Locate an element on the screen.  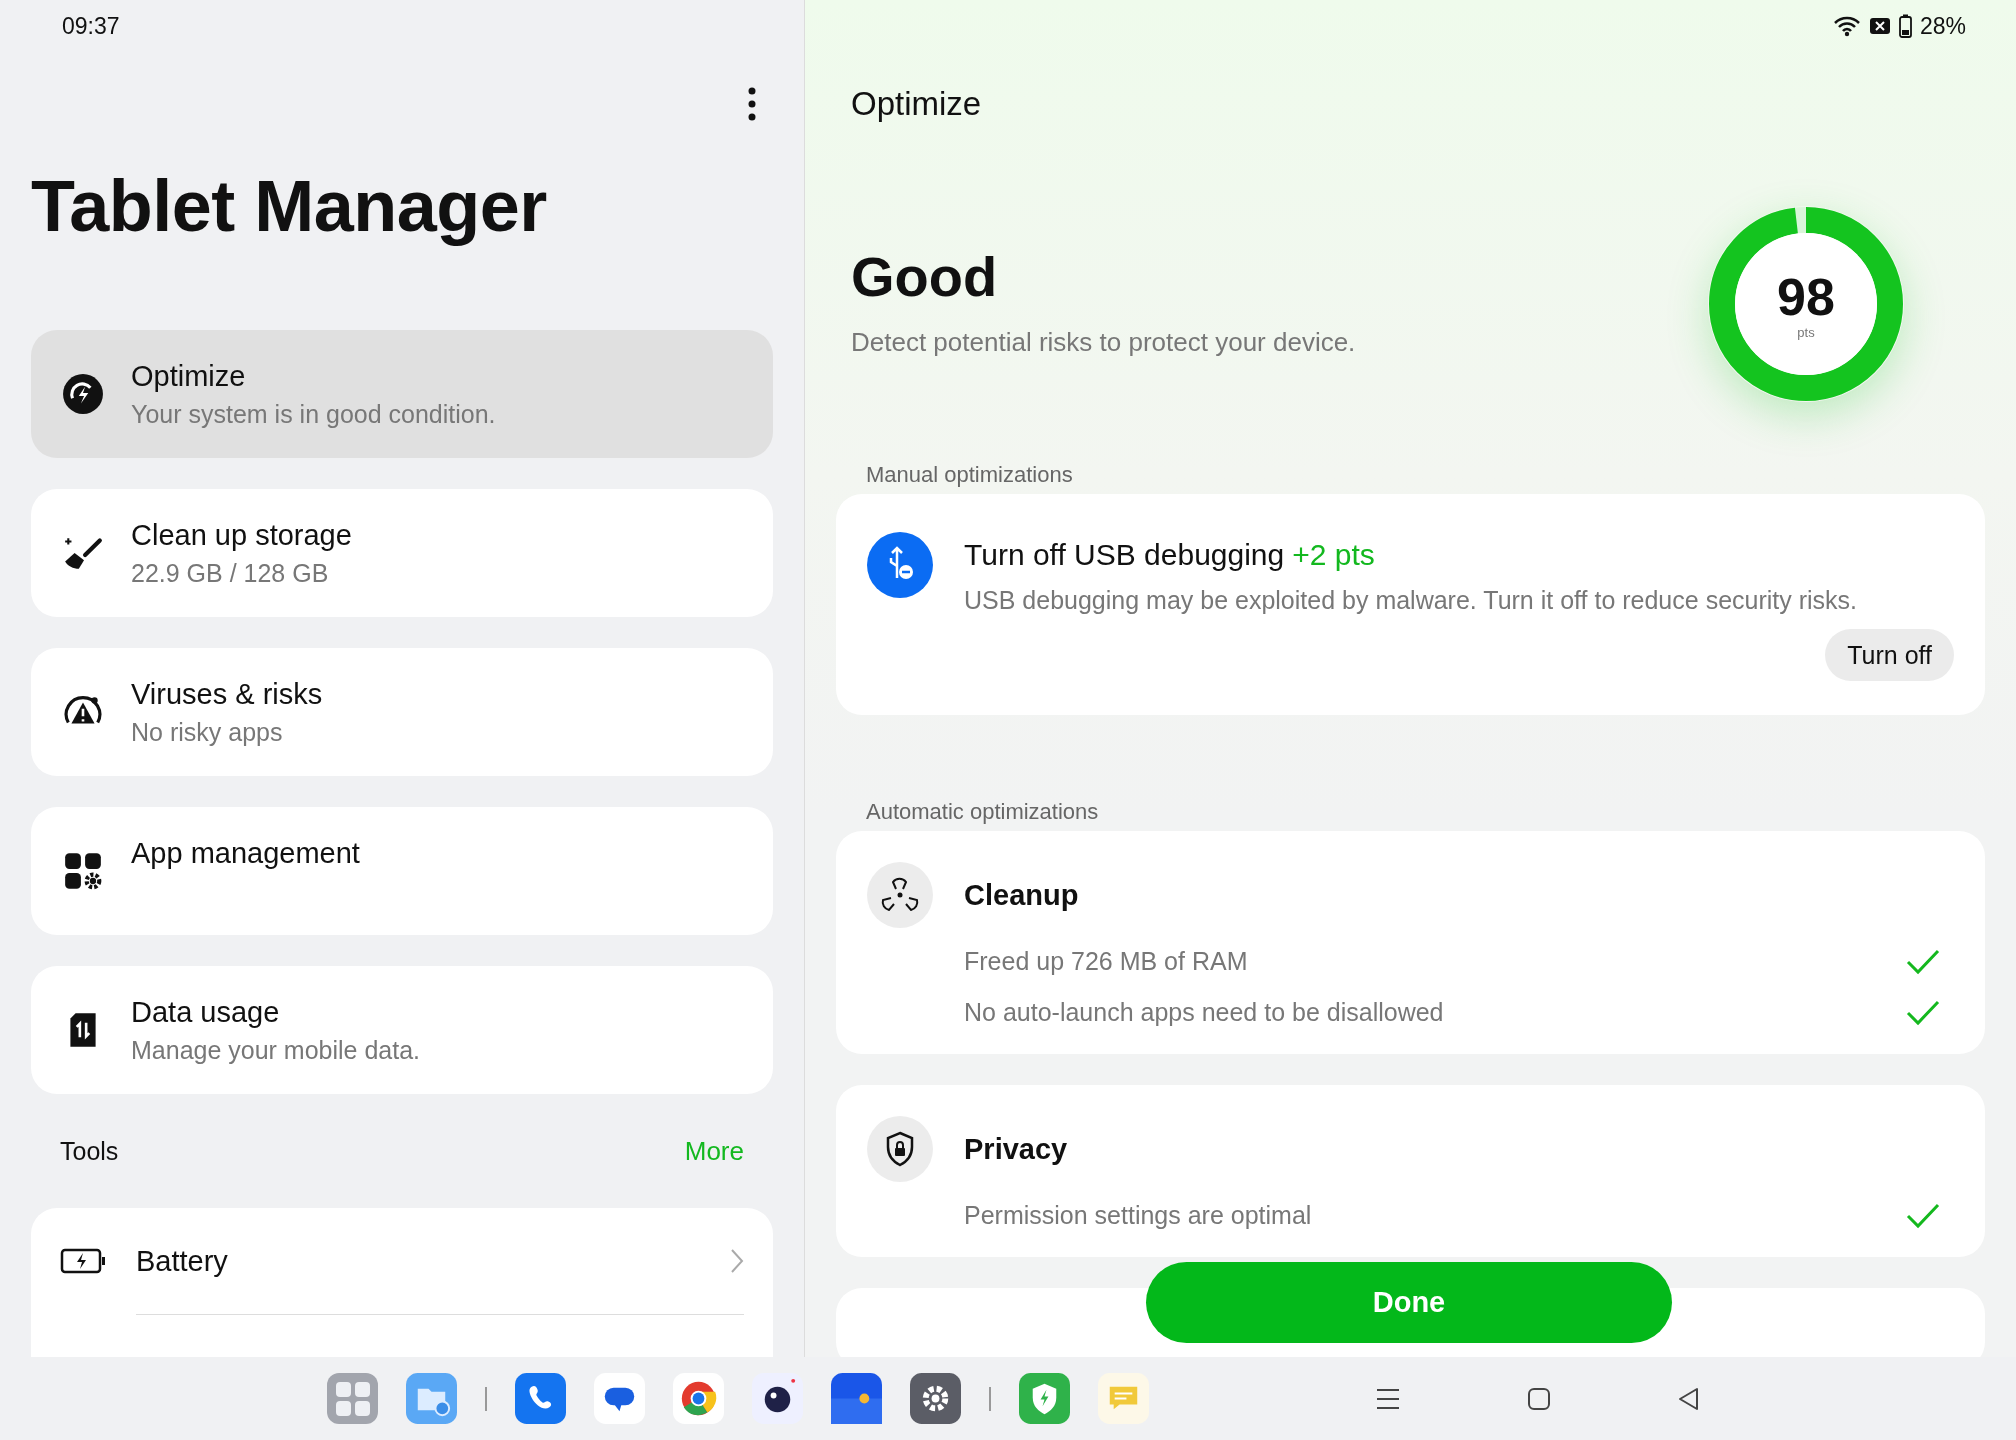
usb-icon is located at coordinates (900, 565).